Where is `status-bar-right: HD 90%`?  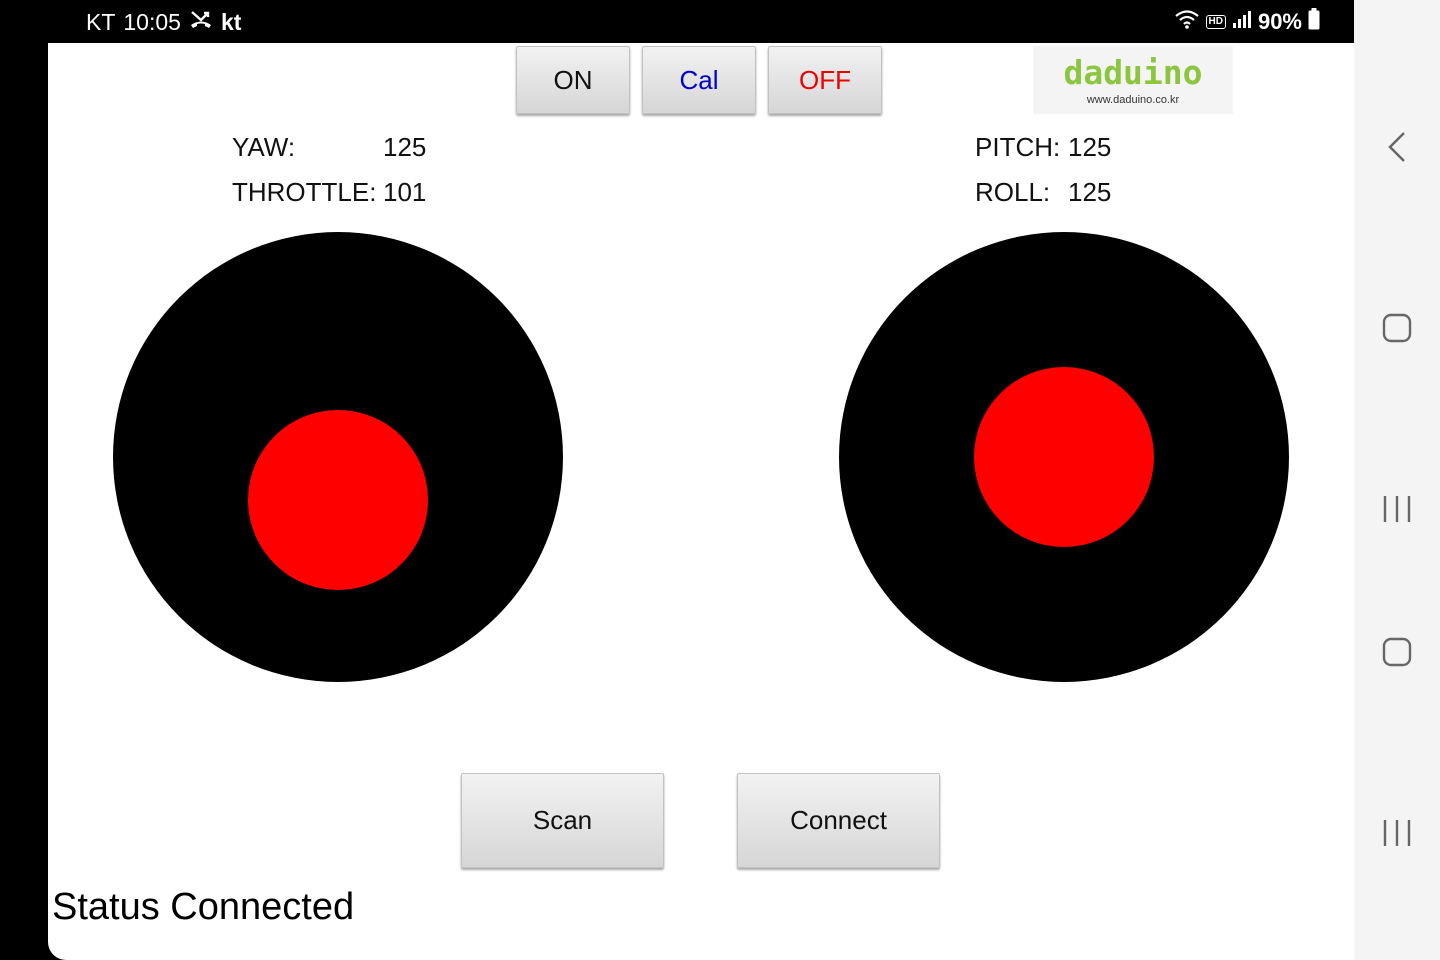 status-bar-right: HD 90% is located at coordinates (1247, 22).